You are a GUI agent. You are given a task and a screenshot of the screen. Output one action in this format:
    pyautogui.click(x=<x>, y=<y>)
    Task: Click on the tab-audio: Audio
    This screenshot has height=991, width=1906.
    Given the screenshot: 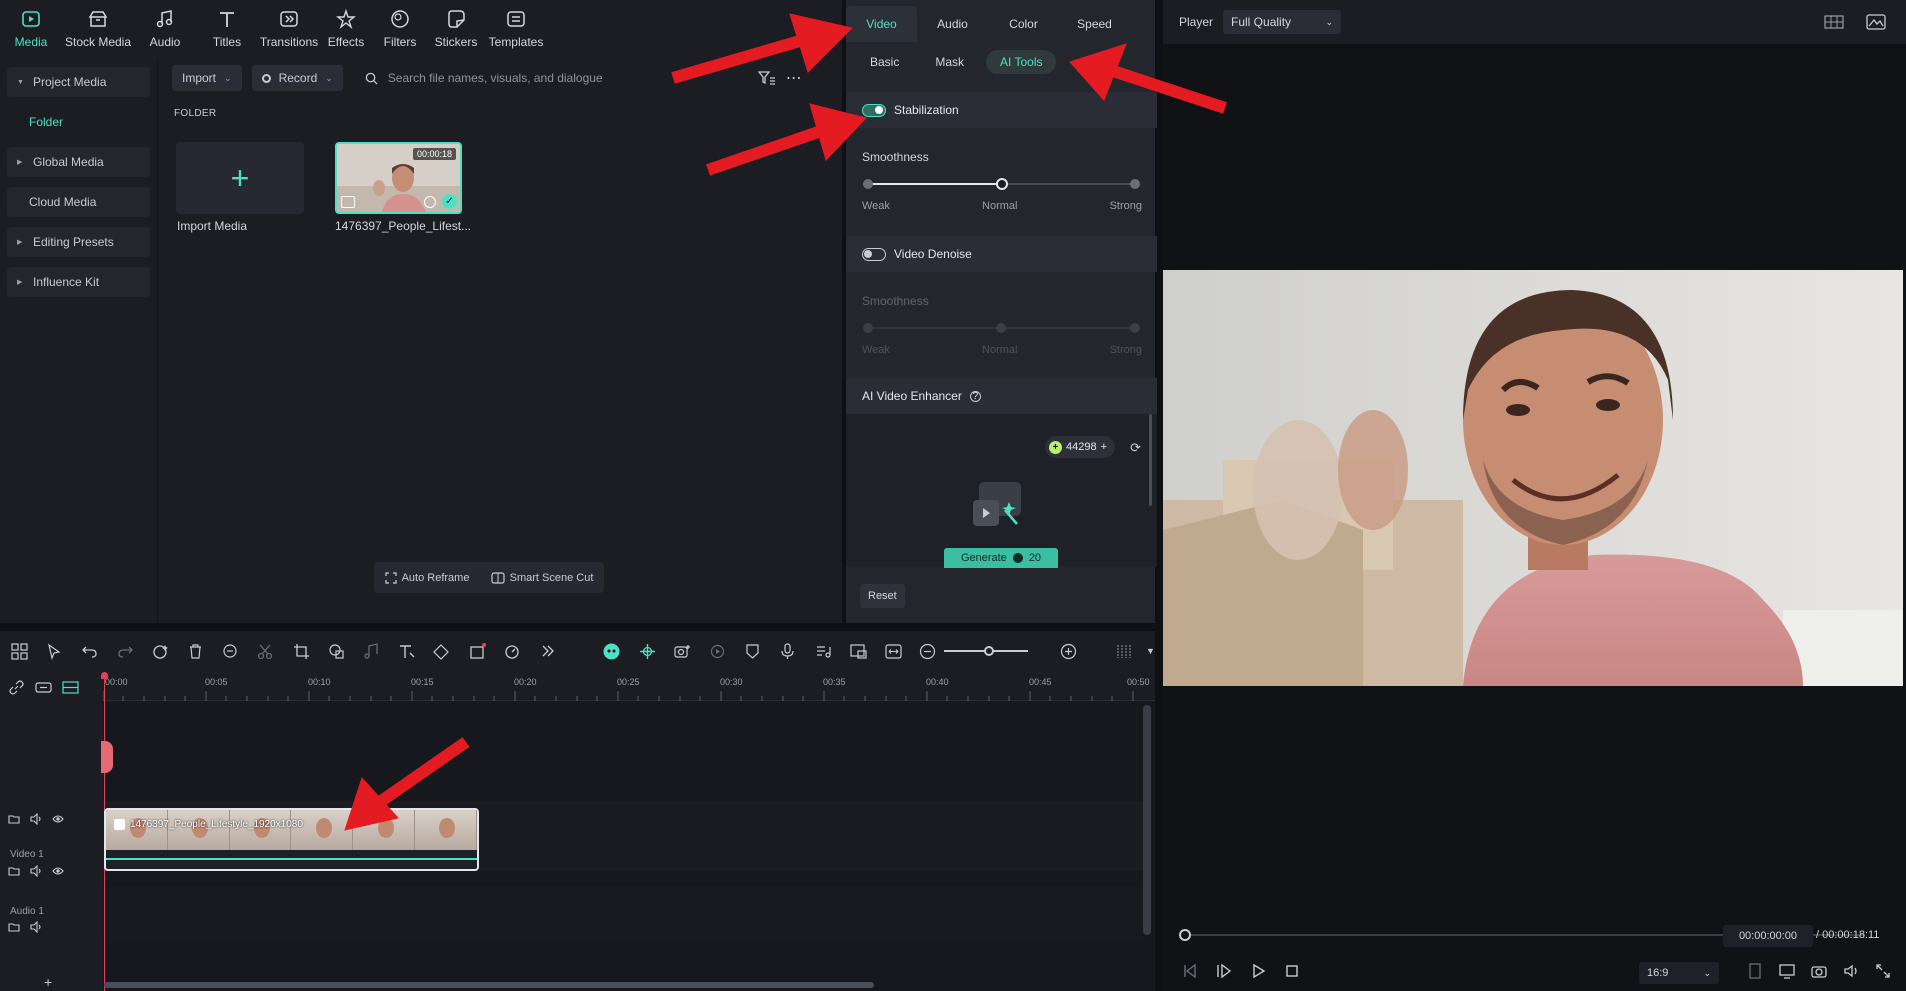 What is the action you would take?
    pyautogui.click(x=165, y=27)
    